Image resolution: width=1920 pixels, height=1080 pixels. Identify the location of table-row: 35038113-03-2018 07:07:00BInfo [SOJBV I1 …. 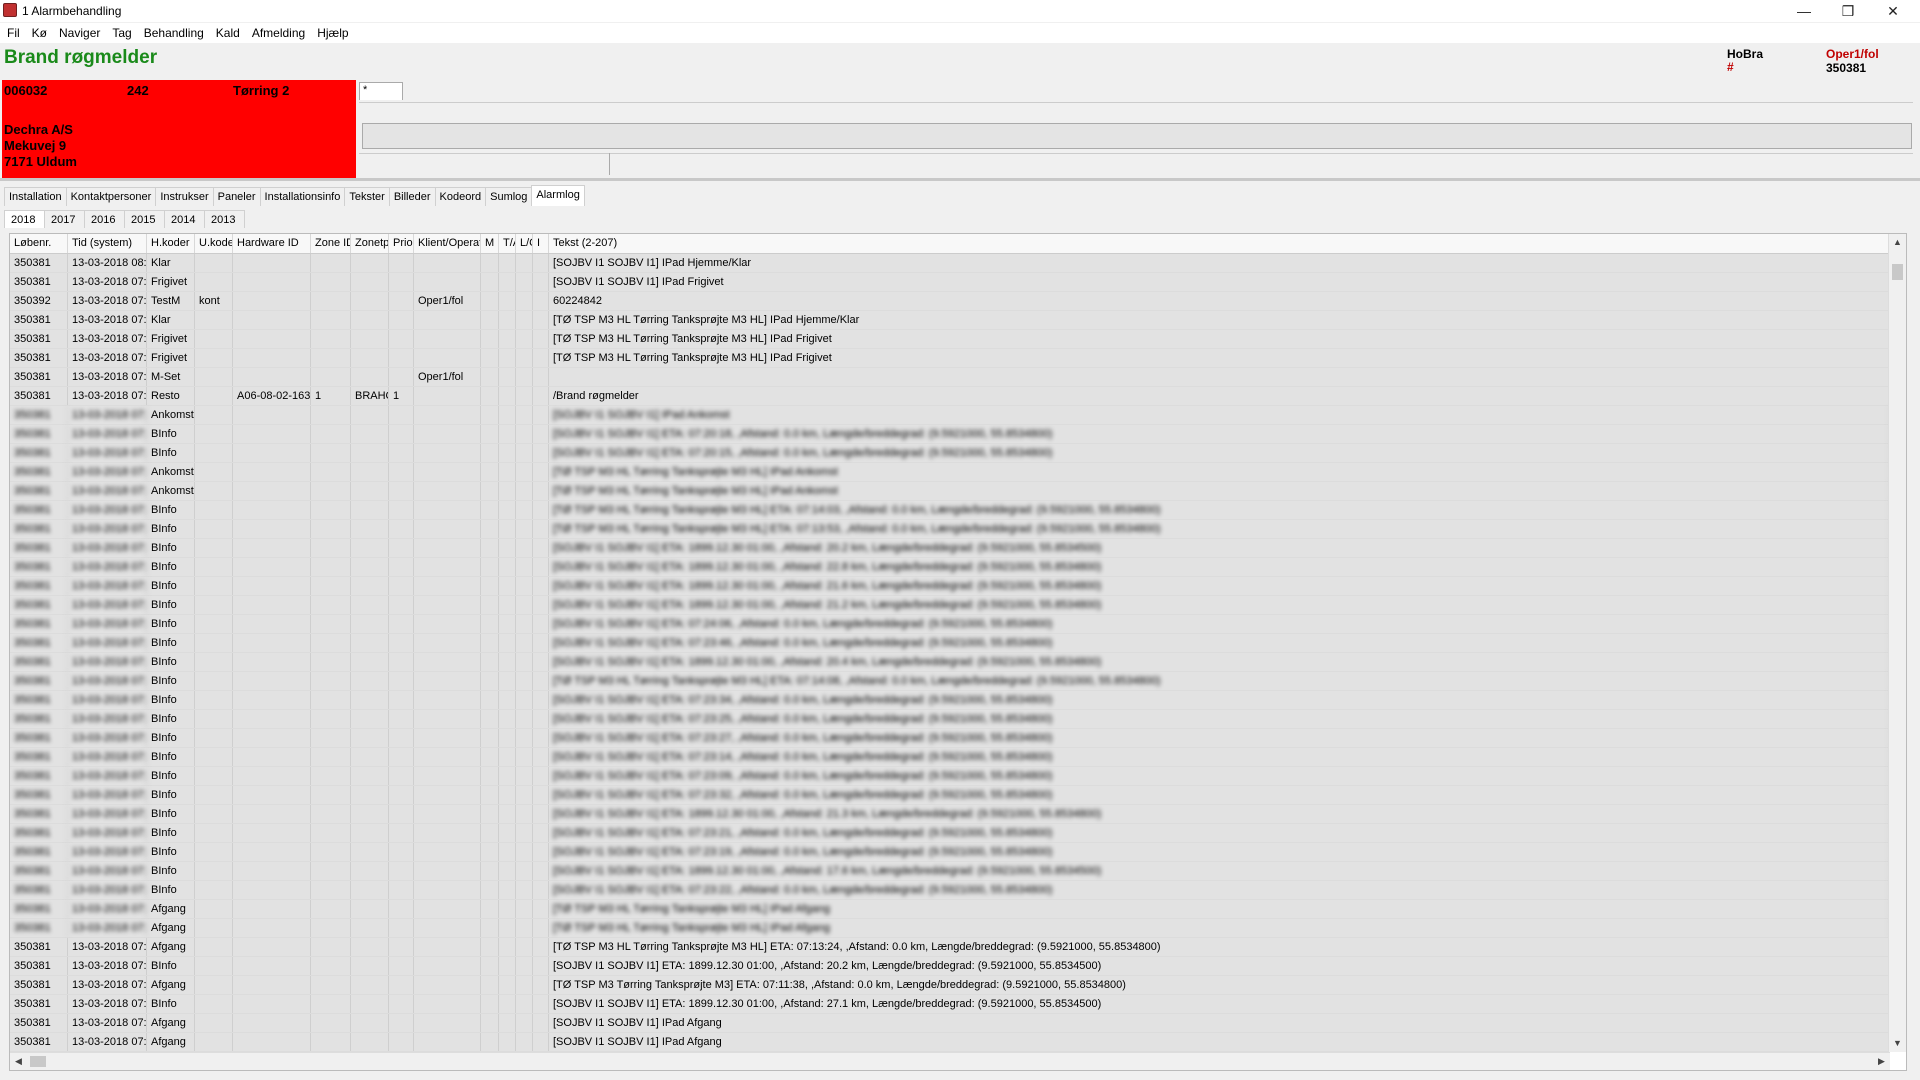
(950, 738).